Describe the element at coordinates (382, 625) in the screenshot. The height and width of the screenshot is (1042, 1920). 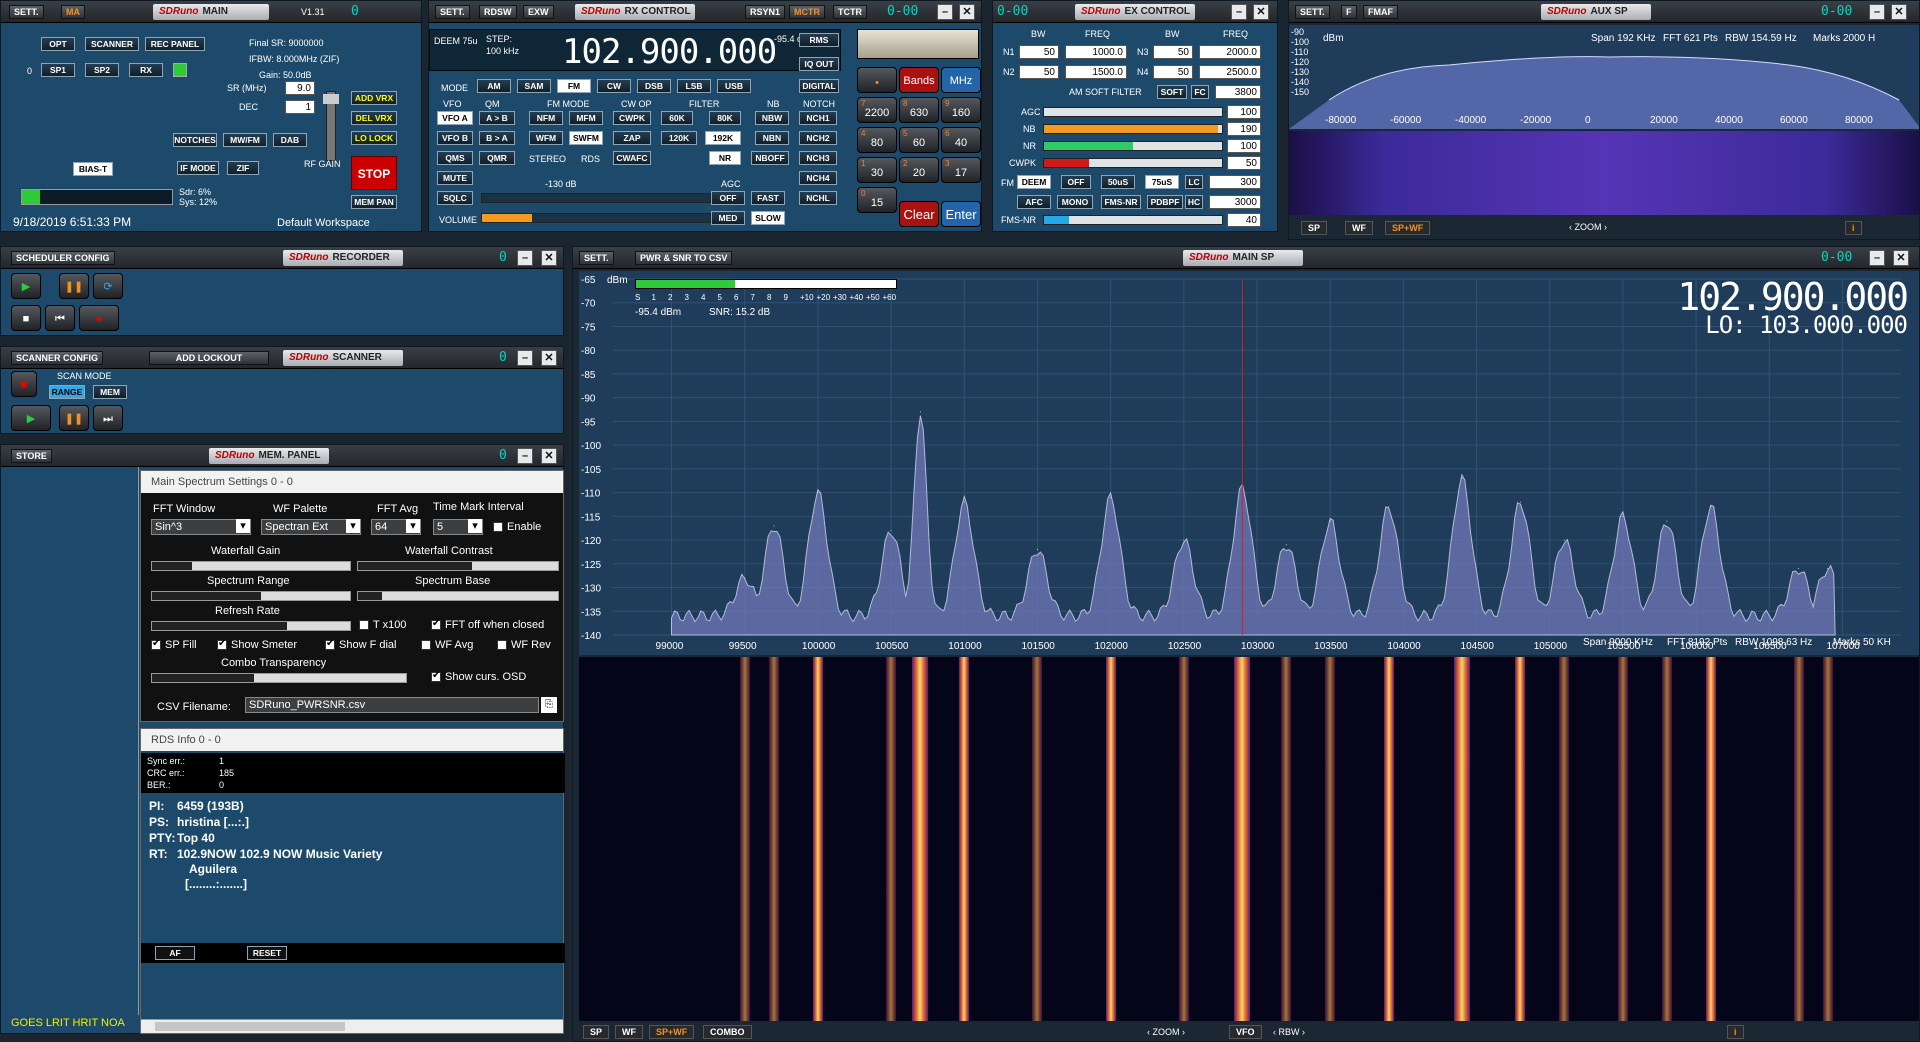
I see `tx100-checkbox: T x100` at that location.